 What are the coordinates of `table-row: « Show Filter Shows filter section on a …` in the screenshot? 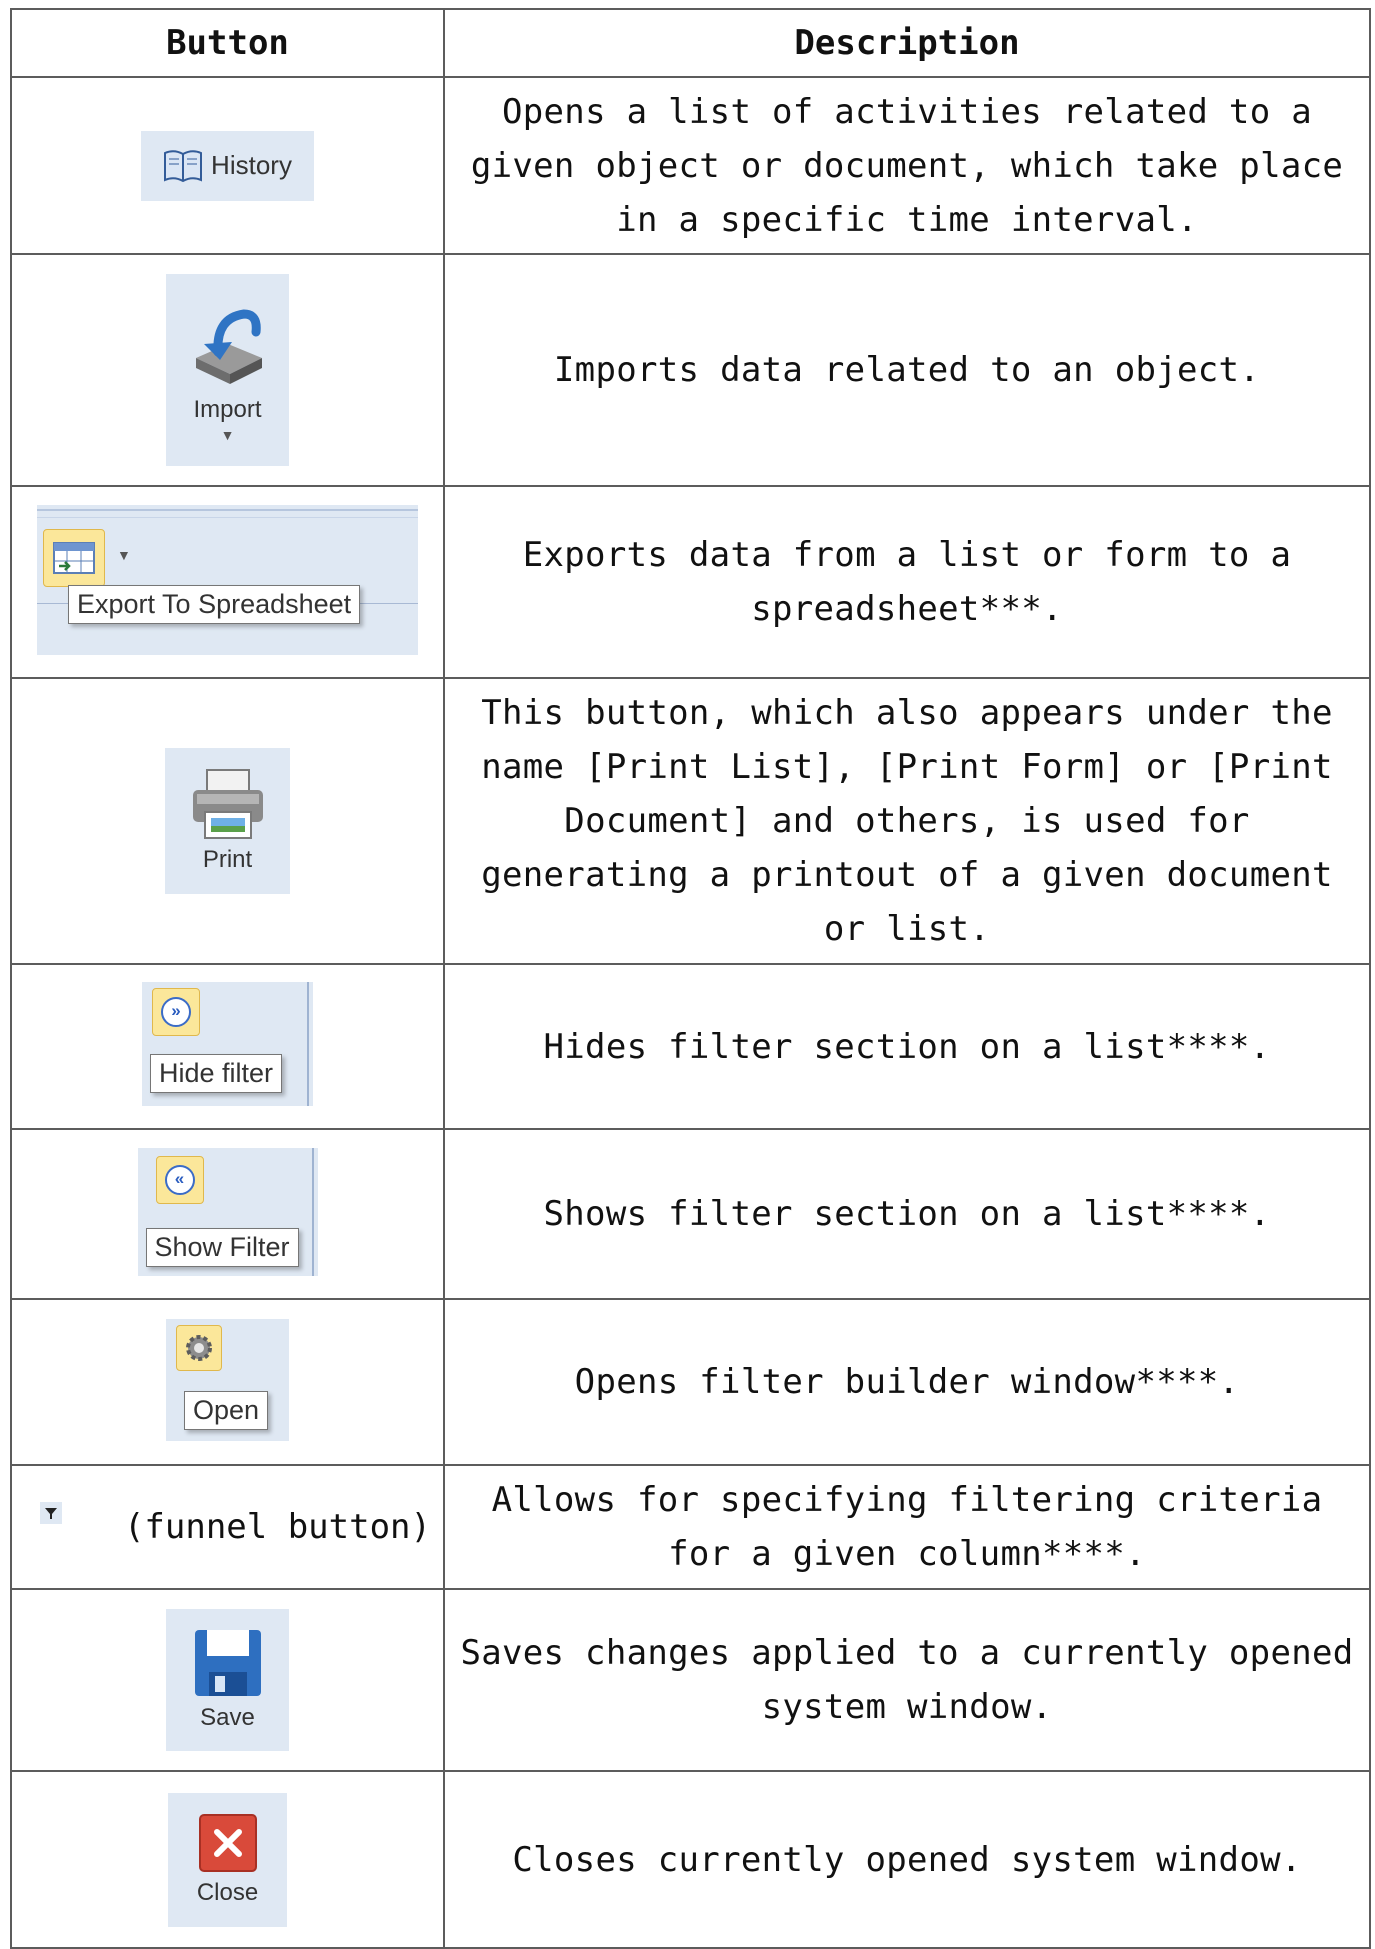 It's located at (690, 1214).